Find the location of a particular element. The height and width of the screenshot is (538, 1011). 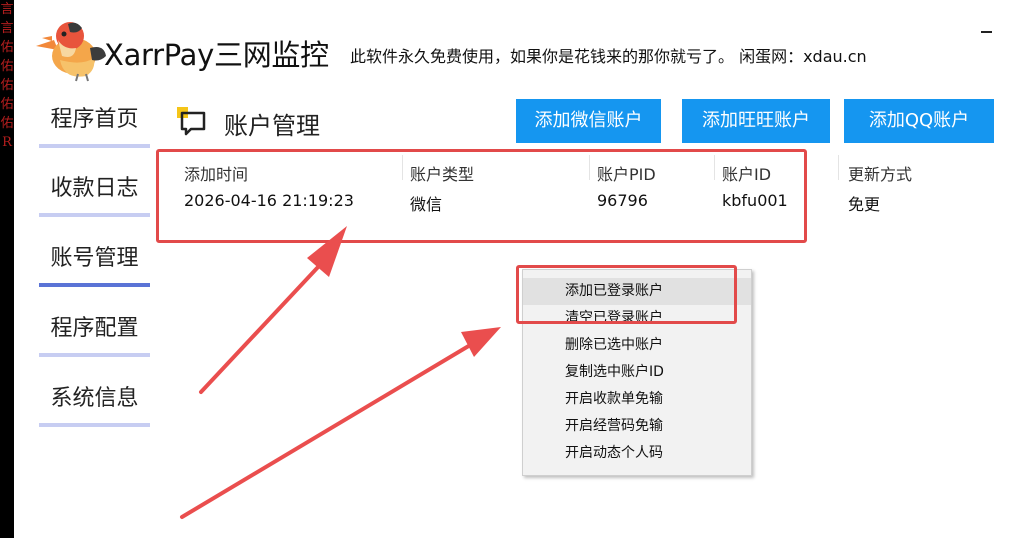

column-header-account-pid: 账户PID is located at coordinates (626, 173).